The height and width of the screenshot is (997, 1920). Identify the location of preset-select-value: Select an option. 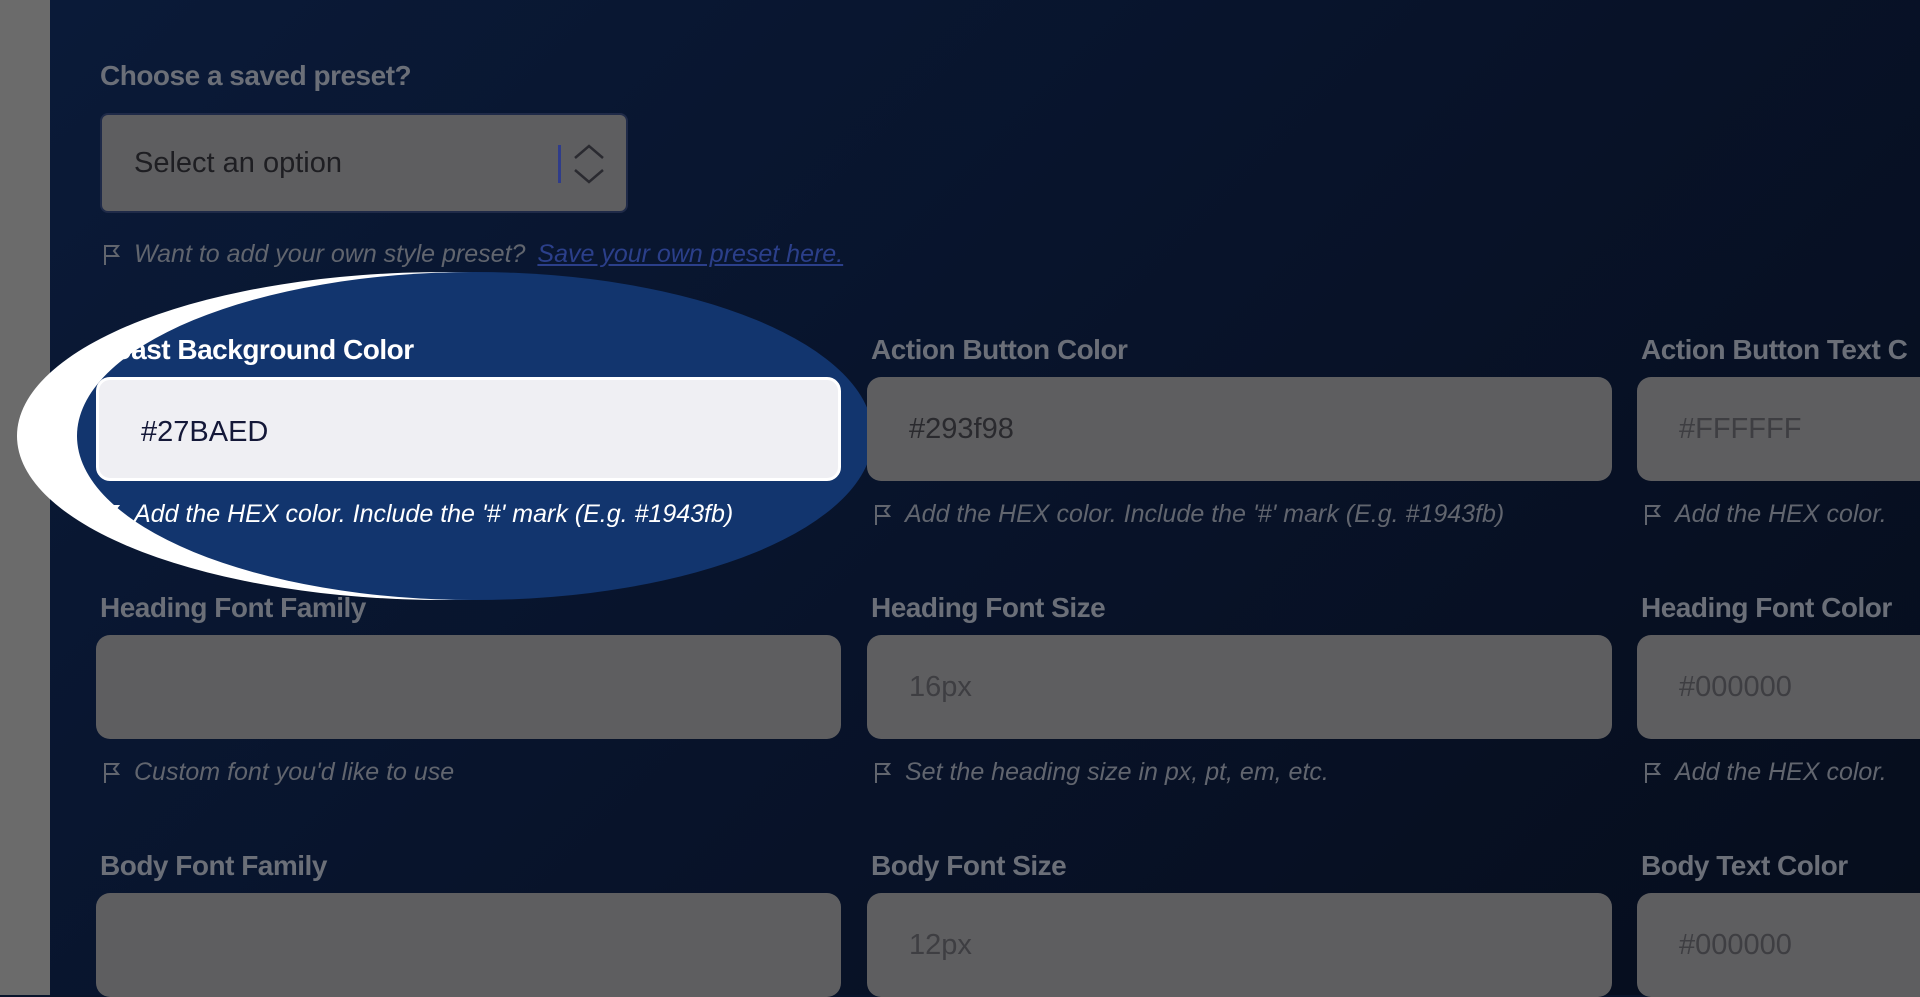
(238, 163).